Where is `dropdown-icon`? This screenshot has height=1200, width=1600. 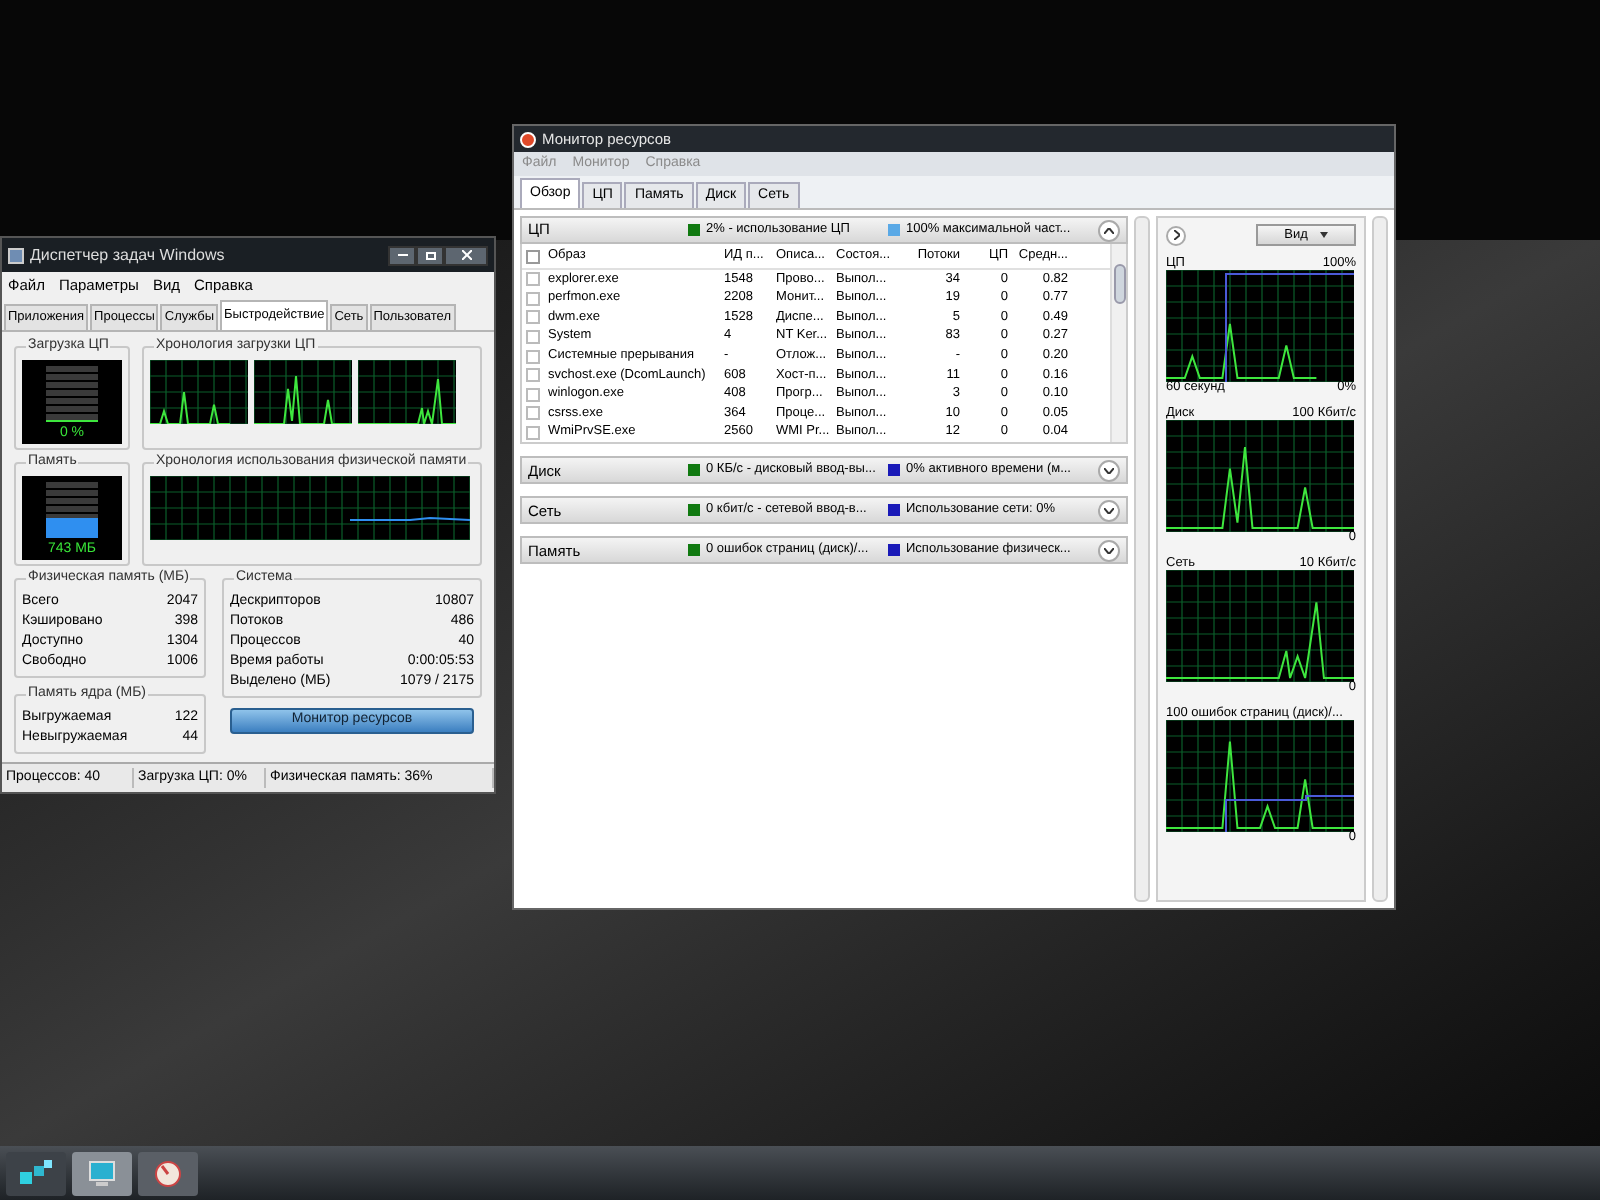
dropdown-icon is located at coordinates (1323, 235).